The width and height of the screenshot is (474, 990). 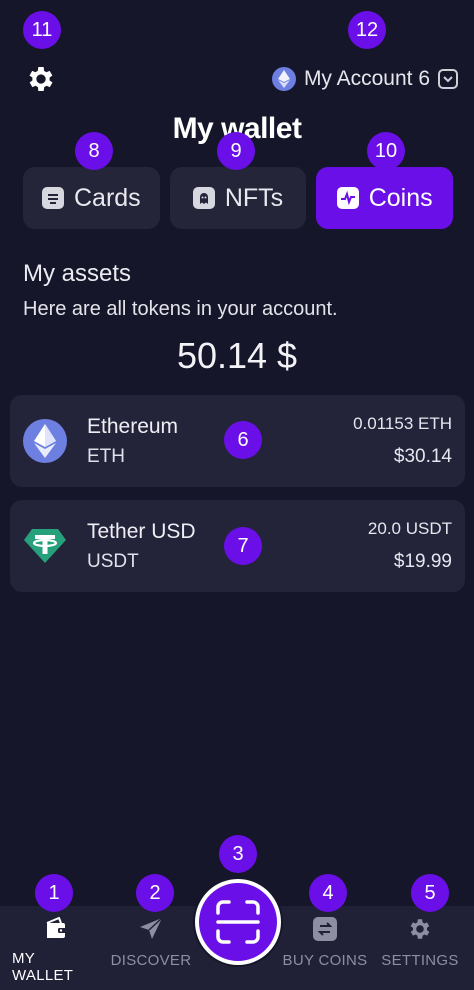 I want to click on account-selector: My Account 6, so click(x=364, y=79).